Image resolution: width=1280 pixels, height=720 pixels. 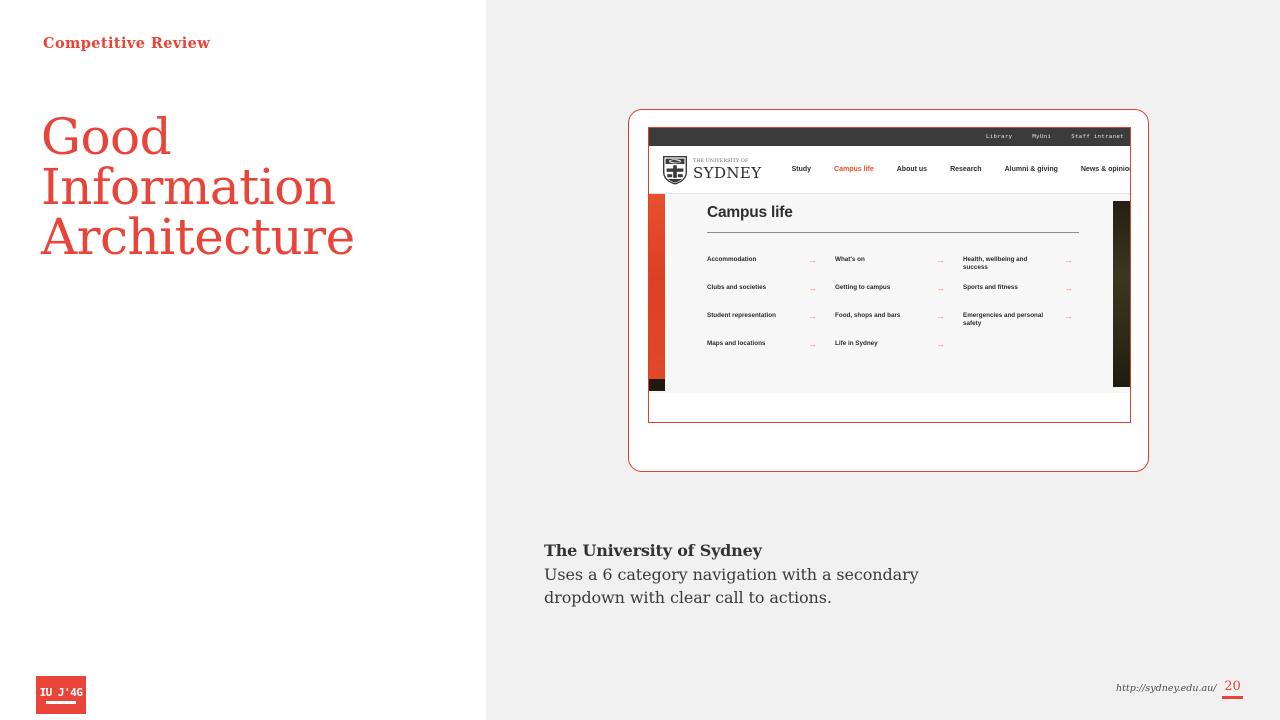 I want to click on mega-link-sports-and-fitness: Sports and fitness →, so click(x=1027, y=298).